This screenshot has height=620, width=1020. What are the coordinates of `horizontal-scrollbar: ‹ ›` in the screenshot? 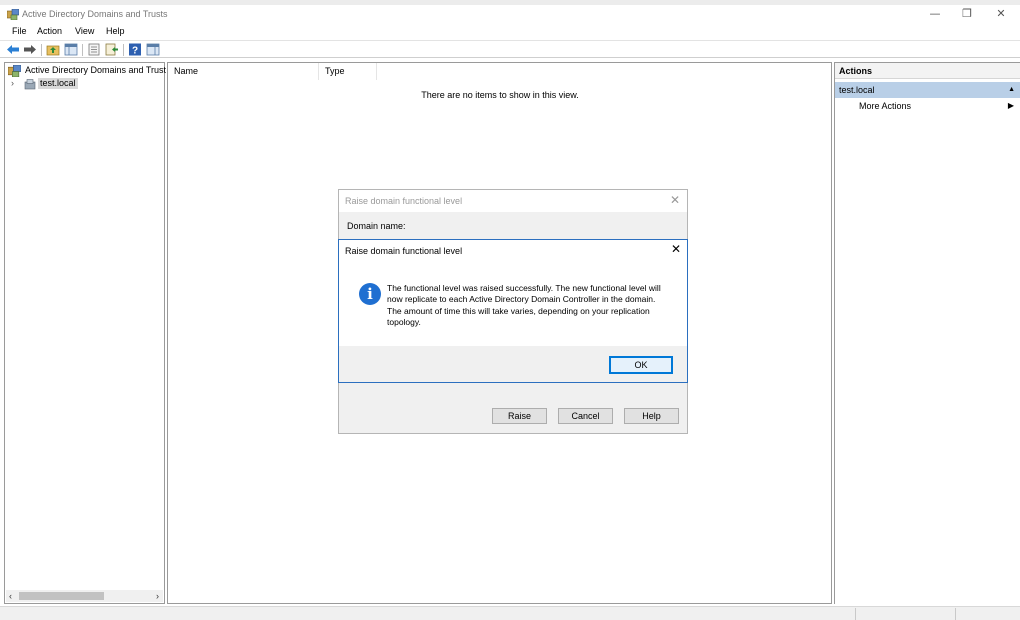 It's located at (84, 596).